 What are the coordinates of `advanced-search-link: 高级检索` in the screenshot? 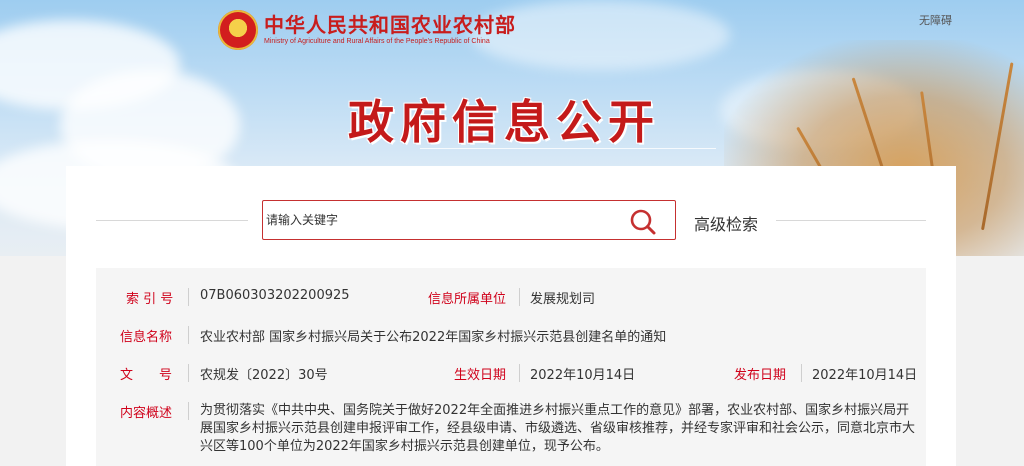 It's located at (726, 223).